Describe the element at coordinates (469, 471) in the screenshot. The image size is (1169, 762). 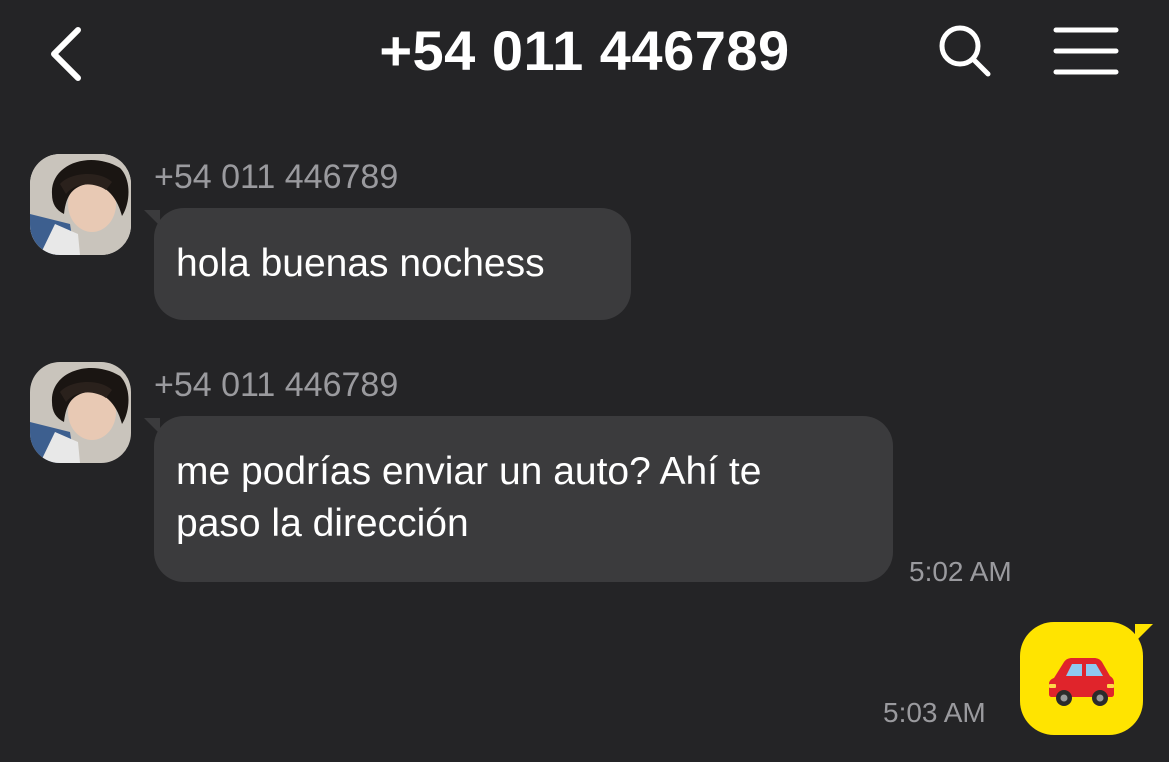
I see `message-text-line-1: me podrías enviar un auto? Ahí te` at that location.